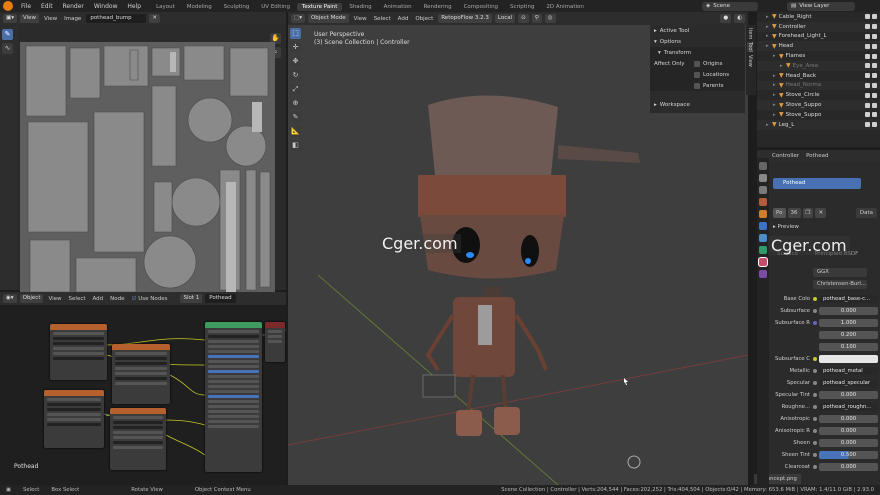 The image size is (880, 495). Describe the element at coordinates (328, 18) in the screenshot. I see `mode-dropdown: Object Mode` at that location.